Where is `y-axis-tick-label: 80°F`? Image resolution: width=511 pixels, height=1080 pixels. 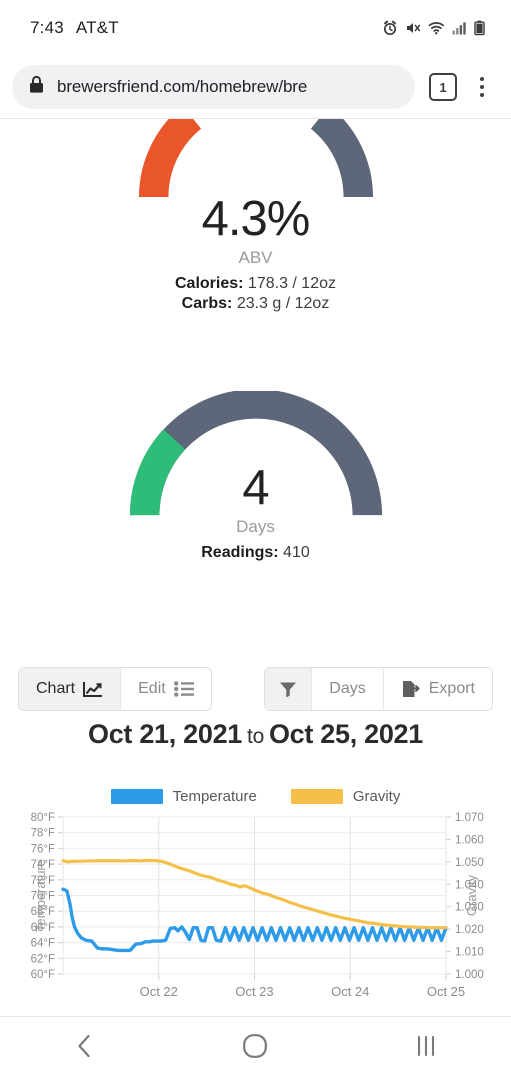
y-axis-tick-label: 80°F is located at coordinates (43, 818).